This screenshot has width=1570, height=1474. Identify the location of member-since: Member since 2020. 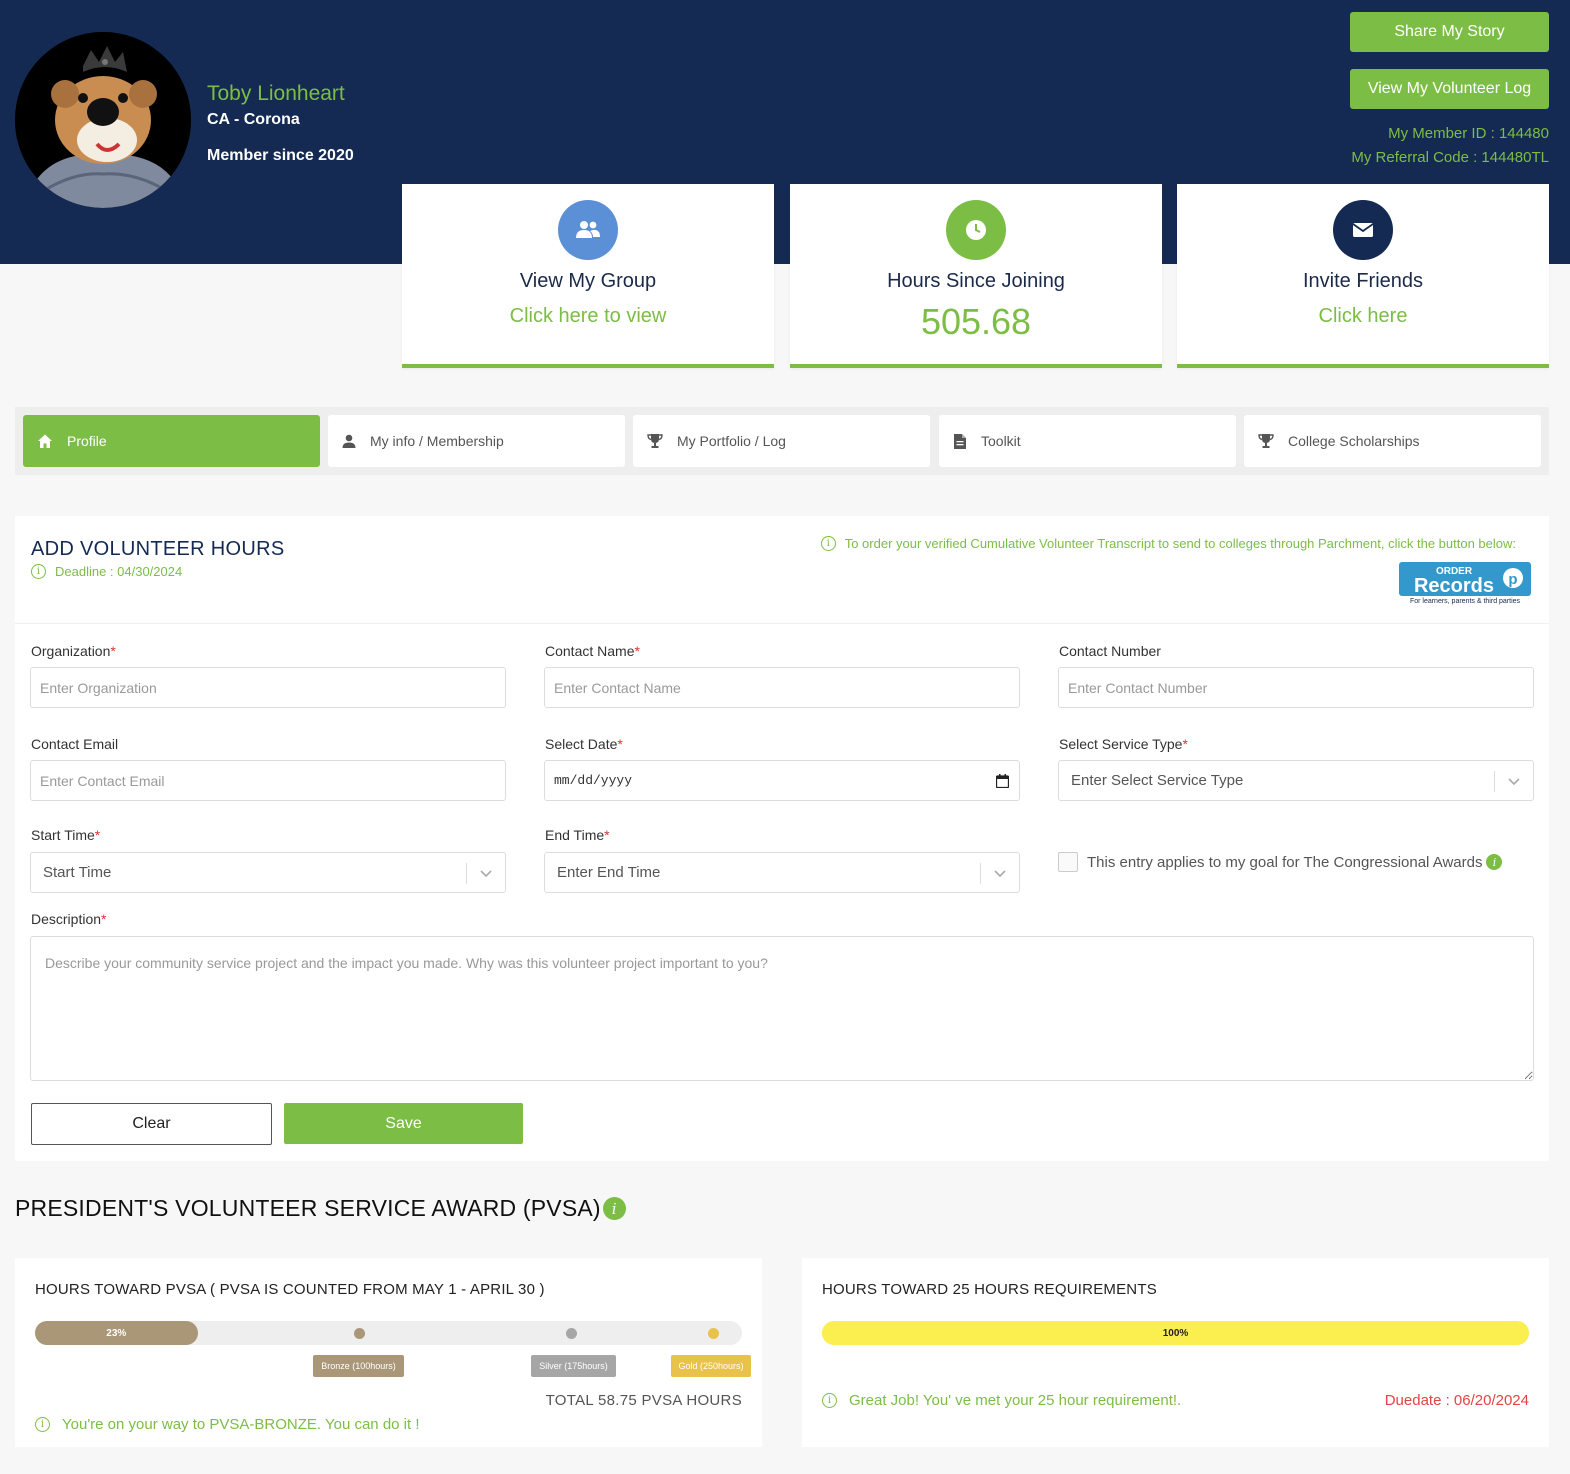
(280, 155).